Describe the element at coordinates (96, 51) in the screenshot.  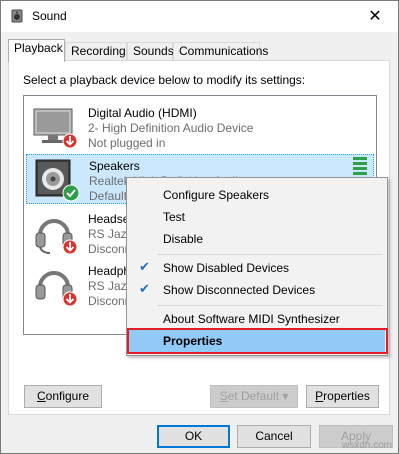
I see `tab-recording: Recording` at that location.